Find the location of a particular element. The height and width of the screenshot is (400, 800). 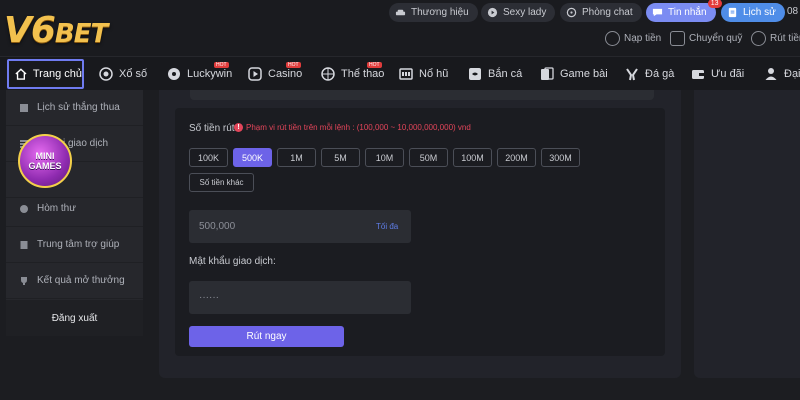

nav-home-label: Trang chủ is located at coordinates (57, 74).